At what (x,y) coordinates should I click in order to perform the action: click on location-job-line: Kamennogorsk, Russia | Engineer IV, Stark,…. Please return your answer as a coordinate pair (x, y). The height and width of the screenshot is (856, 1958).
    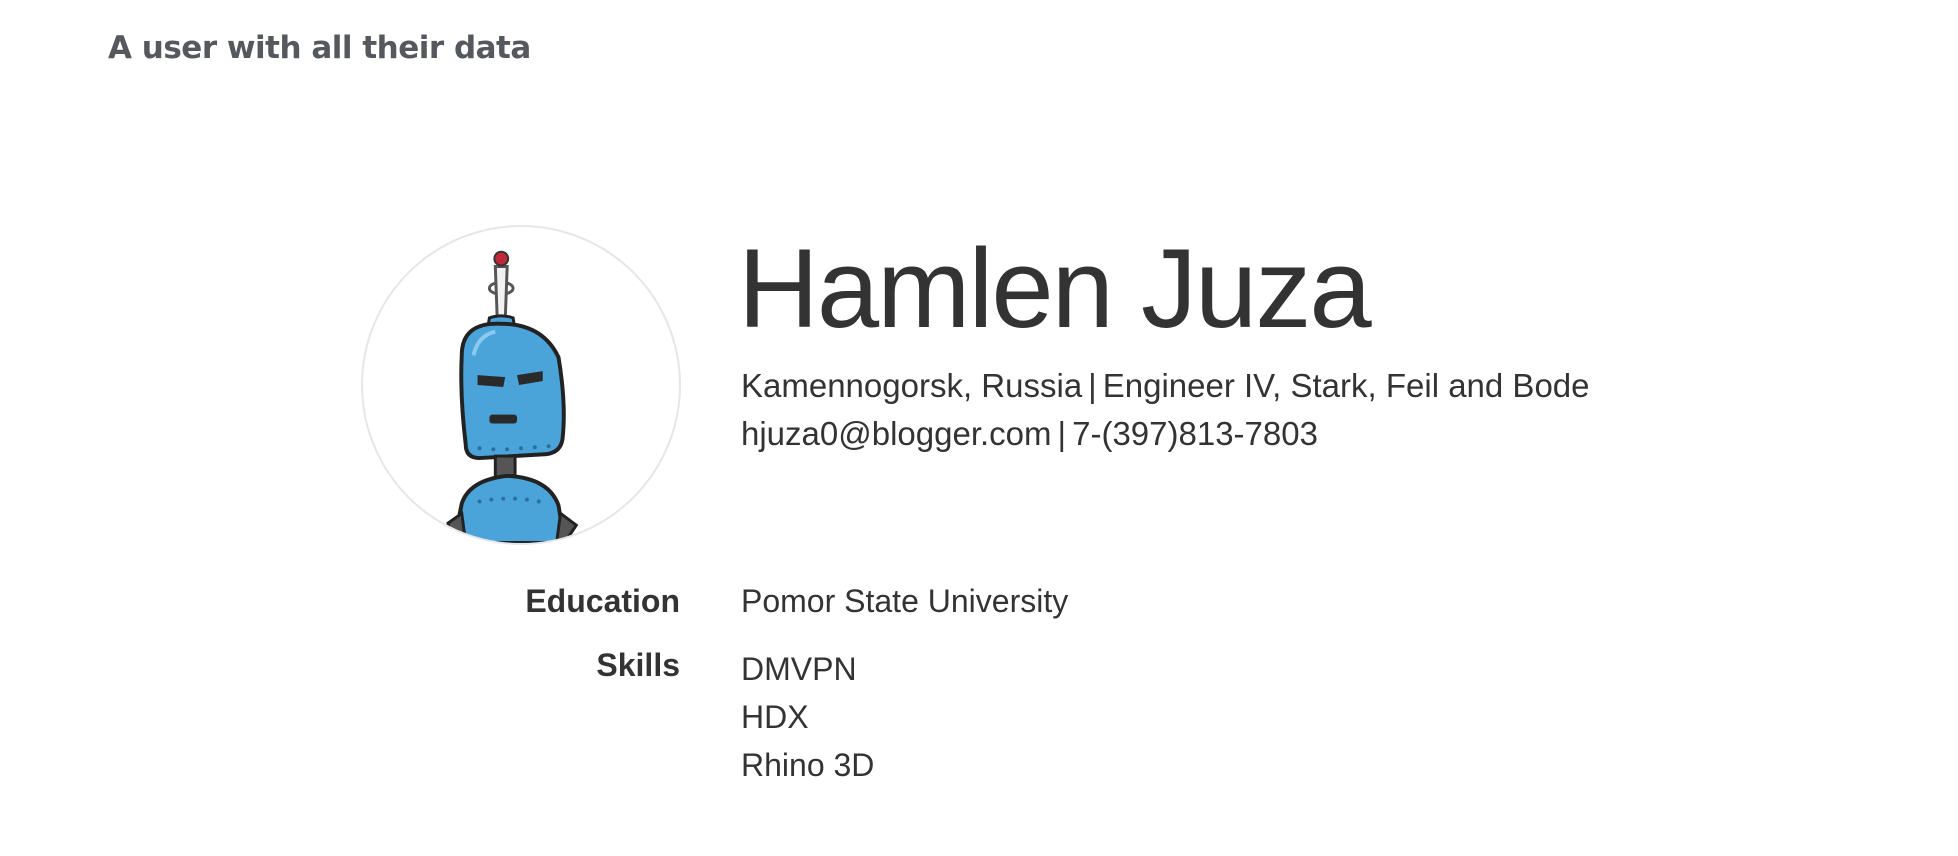
    Looking at the image, I should click on (1165, 386).